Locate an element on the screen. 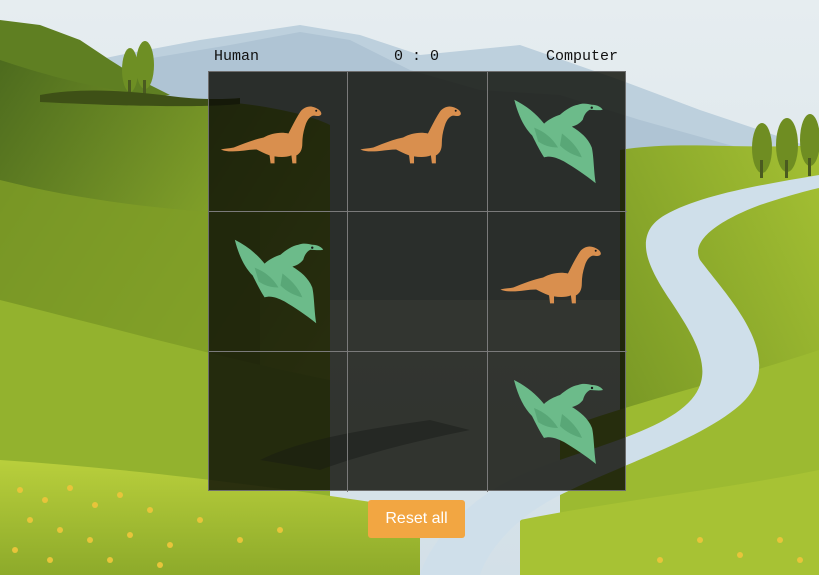 The image size is (819, 575). reset-all-button: Reset all is located at coordinates (416, 519).